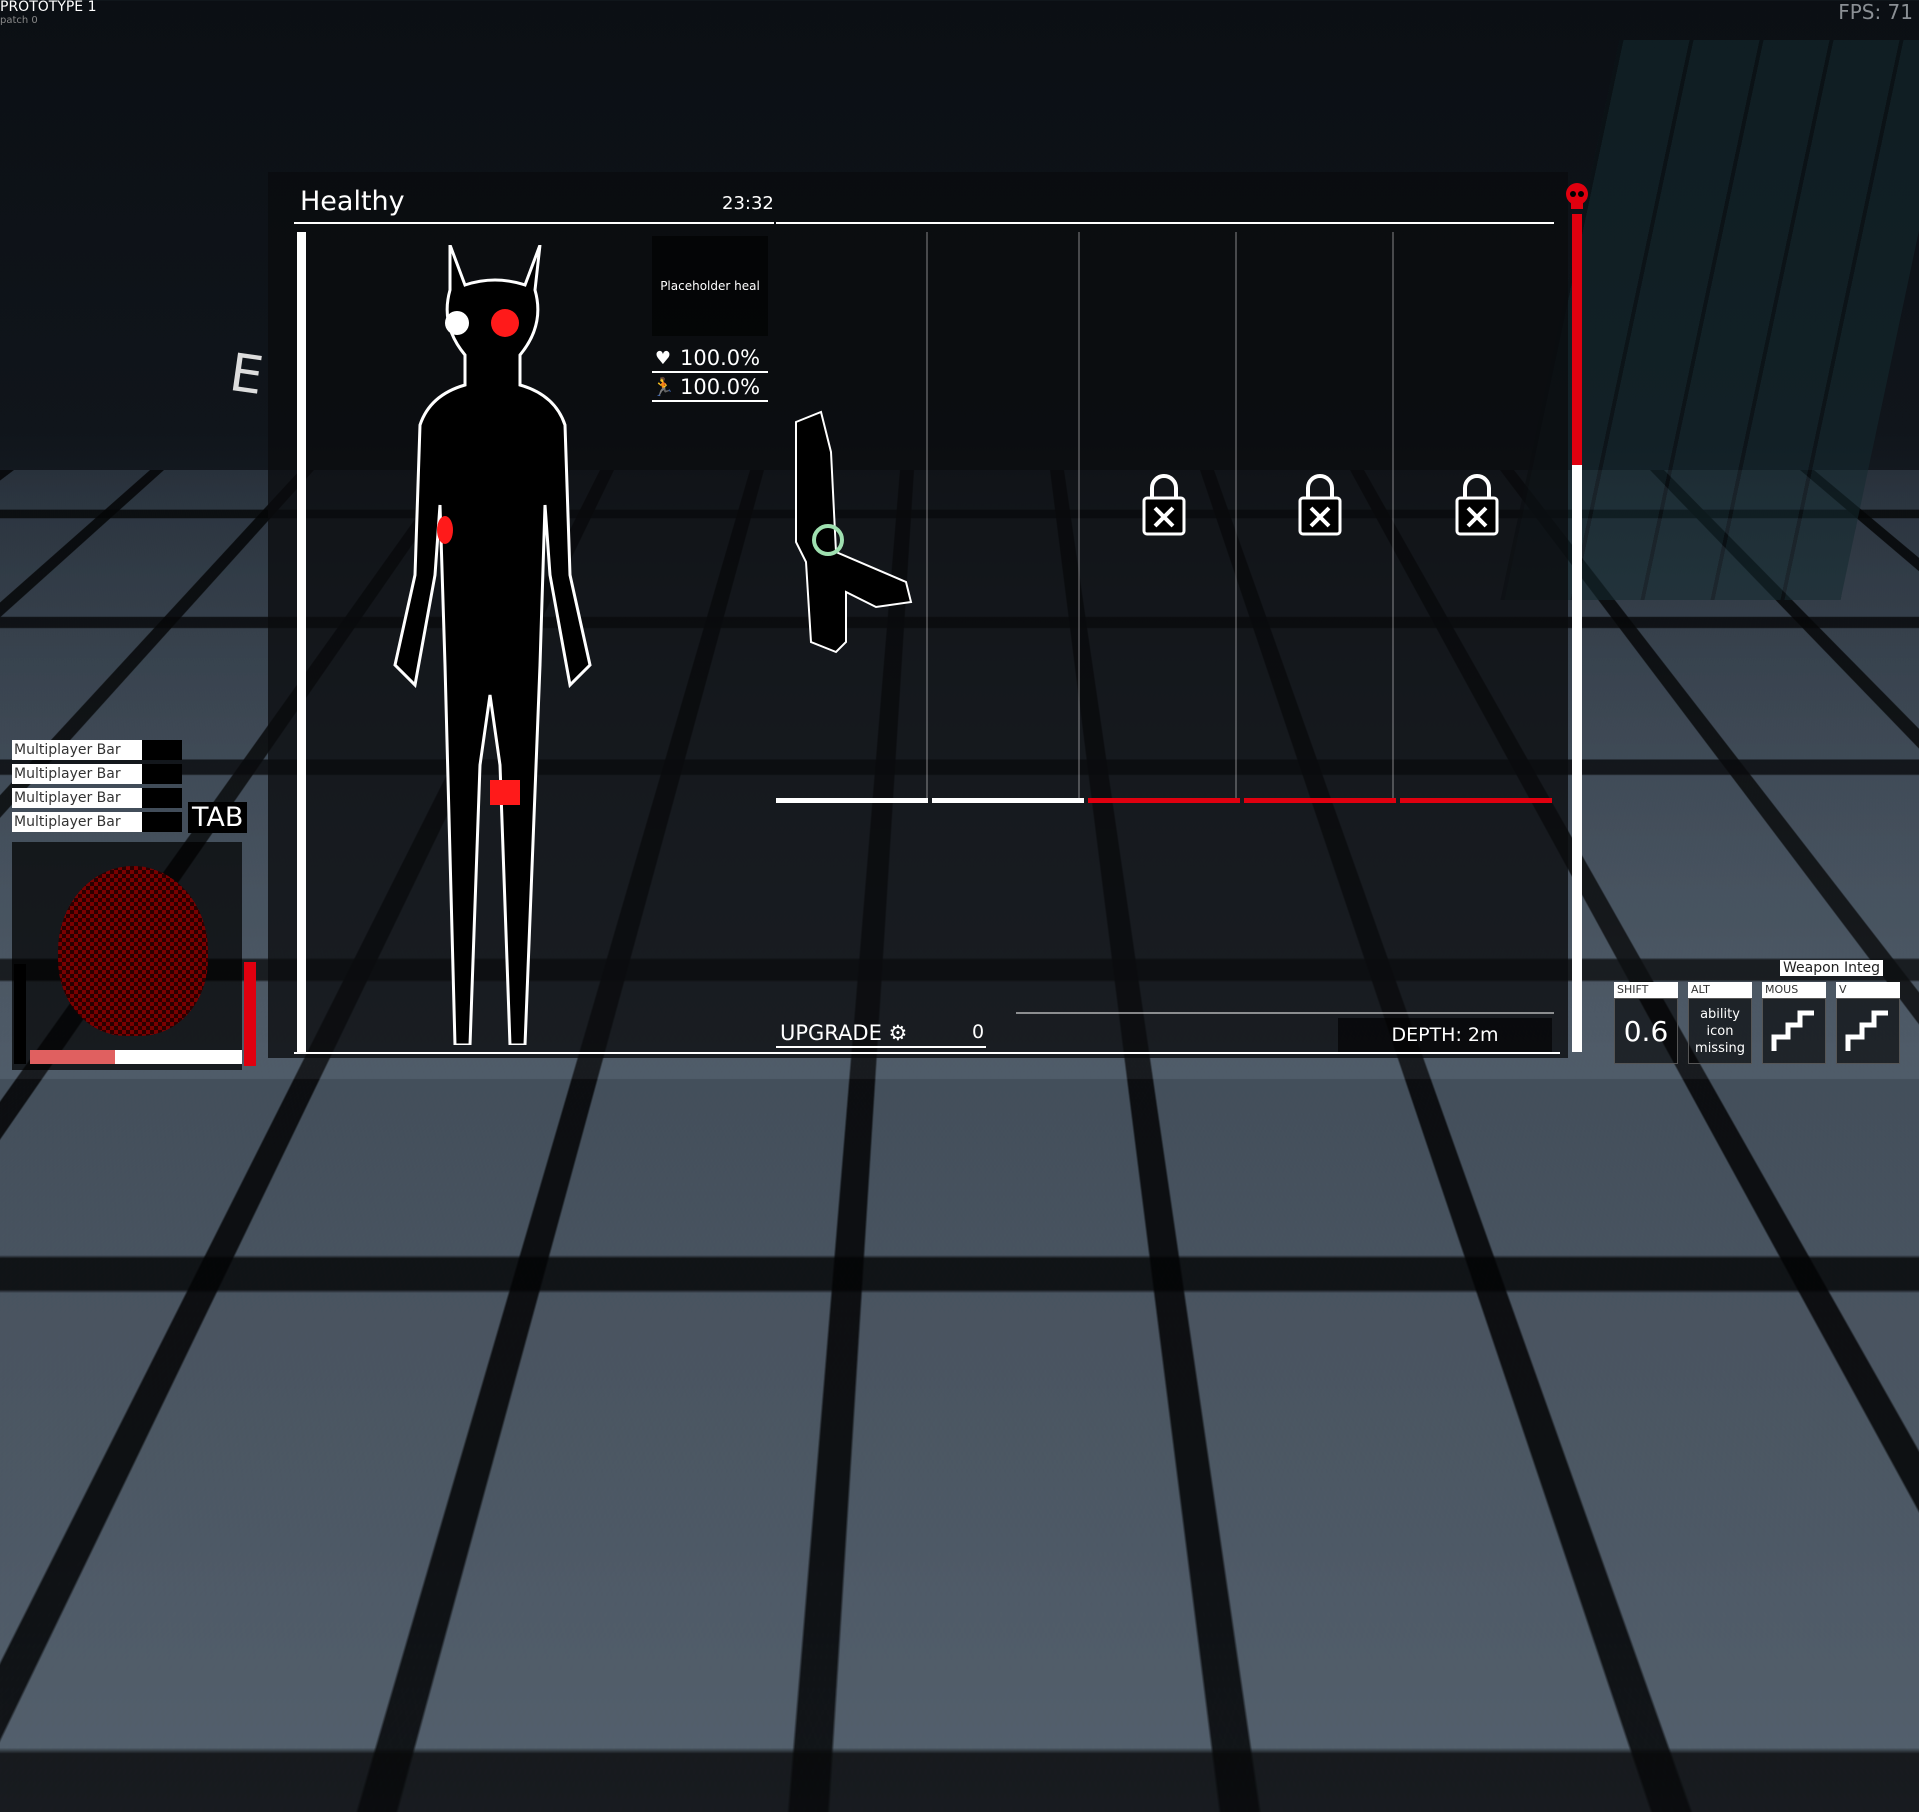  Describe the element at coordinates (1646, 990) in the screenshot. I see `ability-key: SHIFT` at that location.